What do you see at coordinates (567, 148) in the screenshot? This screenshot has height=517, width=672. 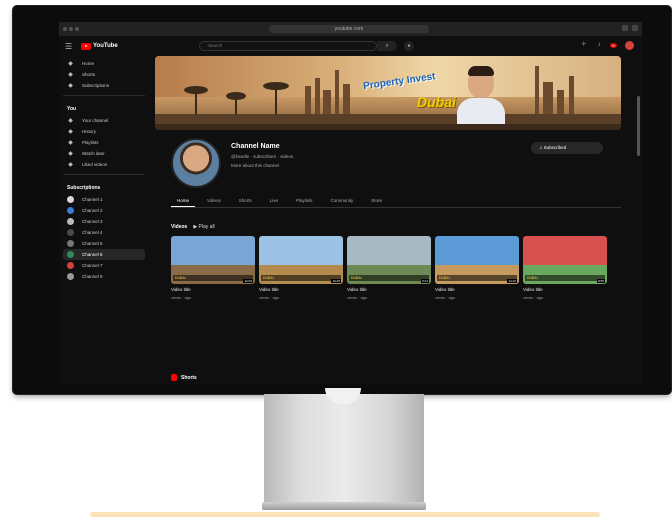 I see `subscribe-button: ♫ Subscribed` at bounding box center [567, 148].